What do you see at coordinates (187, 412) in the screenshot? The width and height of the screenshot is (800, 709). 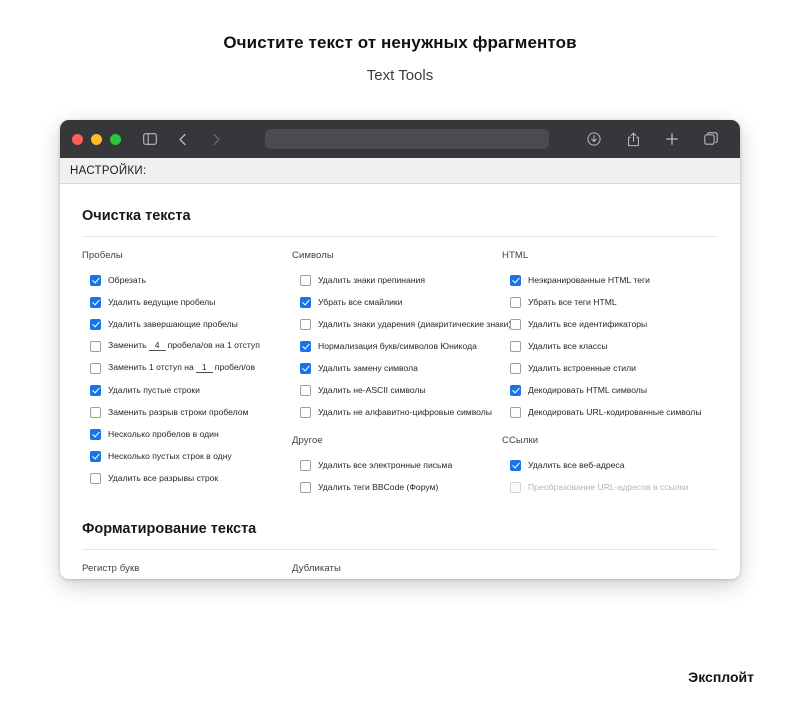 I see `option-row: Заменить разрыв строки пробелом` at bounding box center [187, 412].